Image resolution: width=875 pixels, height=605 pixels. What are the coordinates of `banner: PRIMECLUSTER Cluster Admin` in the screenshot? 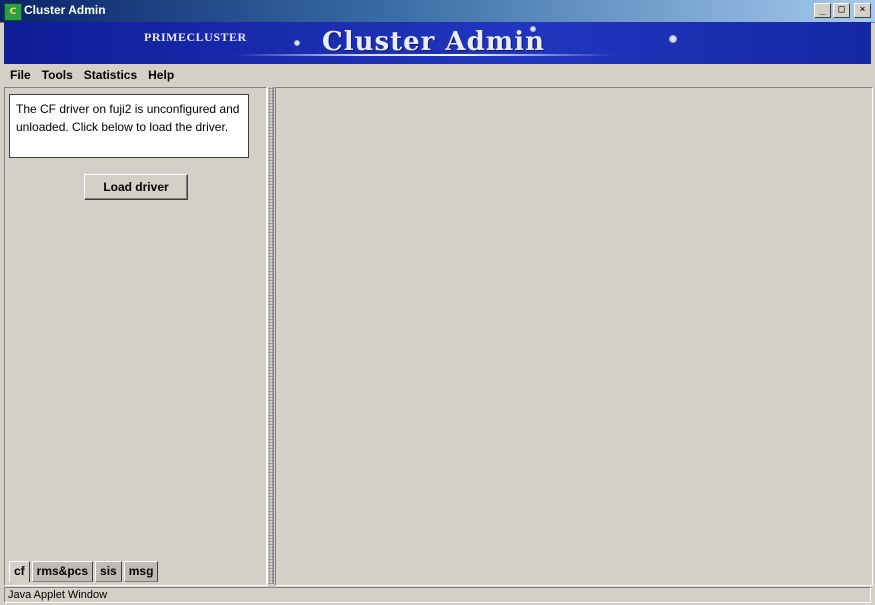 It's located at (437, 43).